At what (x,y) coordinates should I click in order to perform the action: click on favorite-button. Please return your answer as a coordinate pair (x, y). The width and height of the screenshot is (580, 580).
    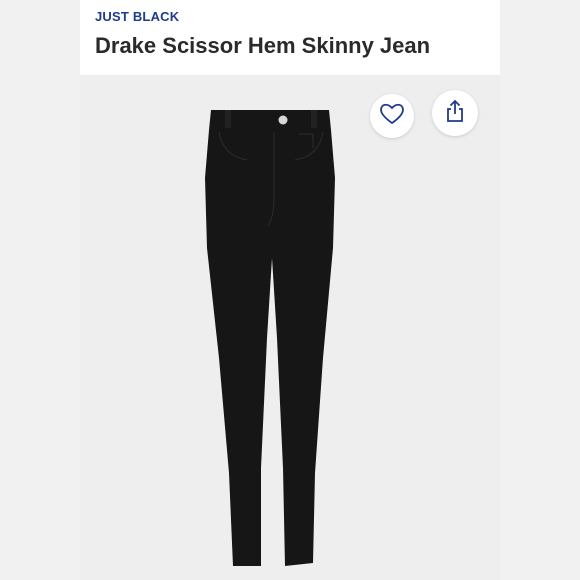
    Looking at the image, I should click on (392, 116).